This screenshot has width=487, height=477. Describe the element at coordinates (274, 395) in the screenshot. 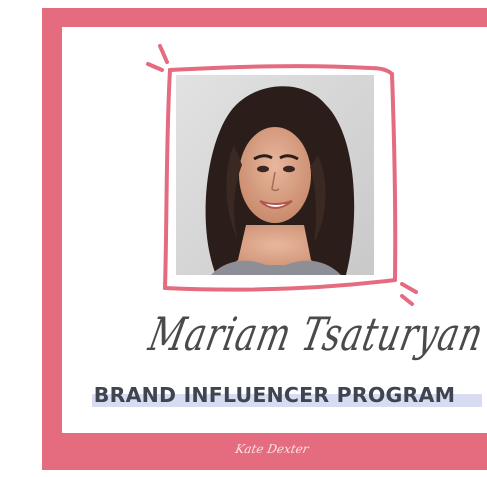

I see `program-headline: BRAND INFLUENCER PROGRAM` at that location.